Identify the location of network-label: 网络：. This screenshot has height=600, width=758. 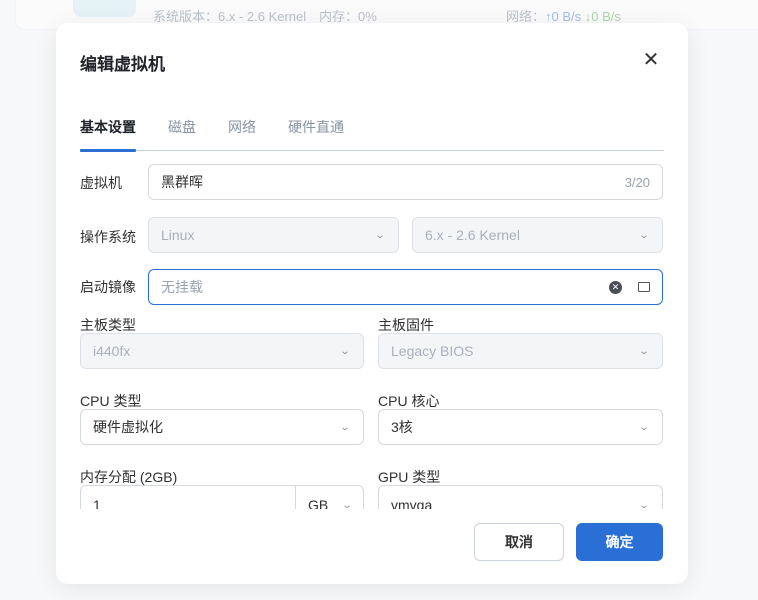
(526, 16).